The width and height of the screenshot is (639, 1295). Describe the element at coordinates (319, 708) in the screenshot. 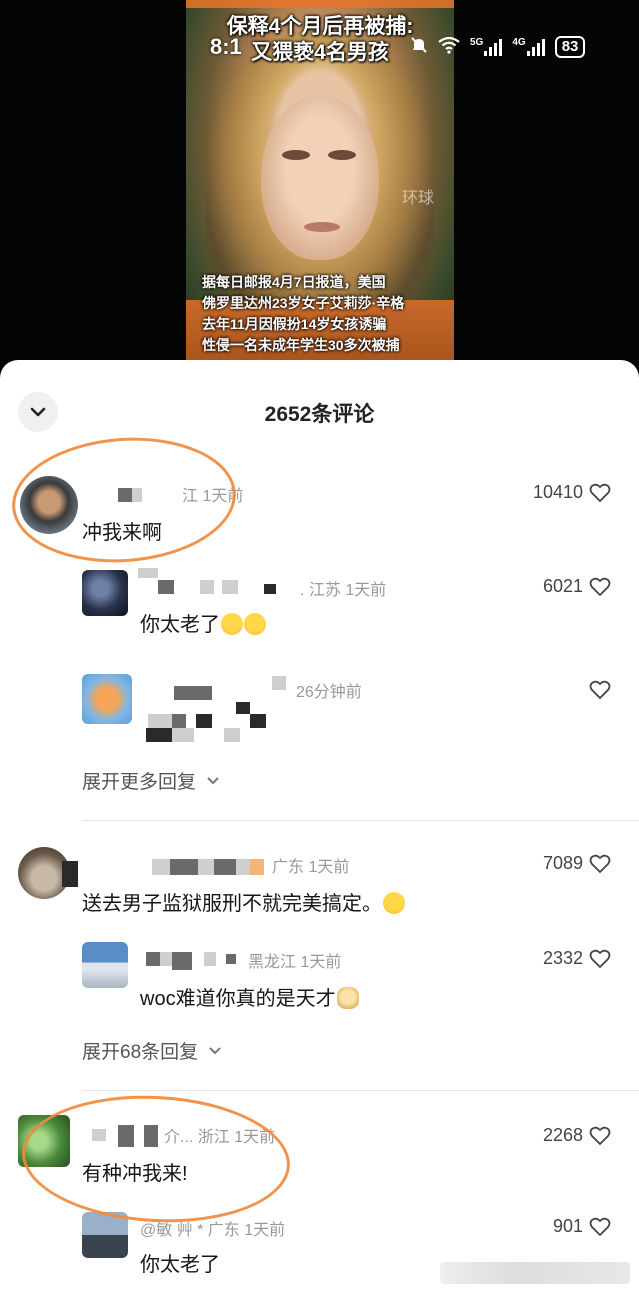

I see `reply-item: 26分钟前` at that location.